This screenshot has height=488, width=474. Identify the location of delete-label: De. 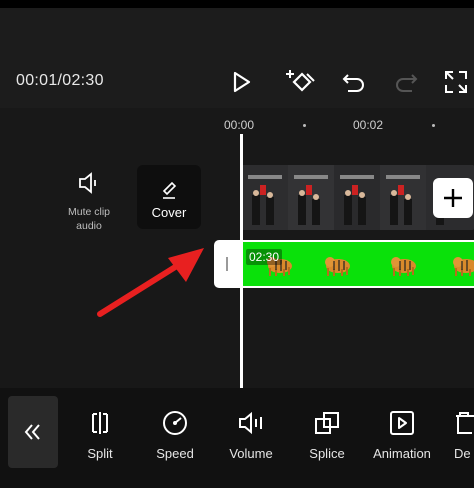
(462, 453).